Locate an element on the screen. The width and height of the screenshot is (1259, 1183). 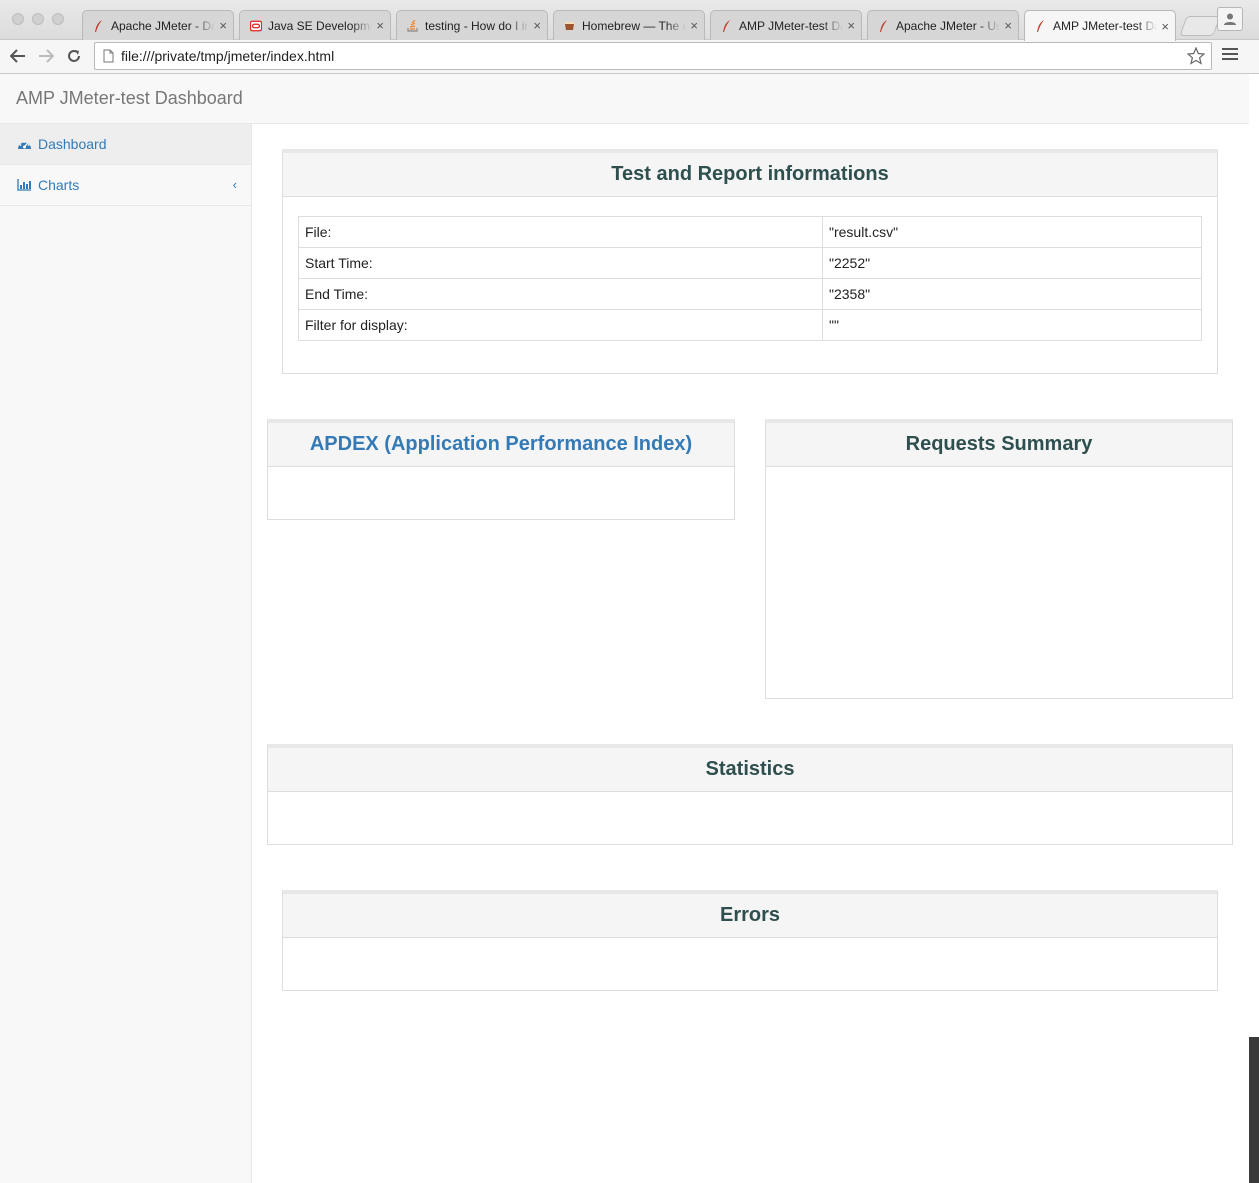
table-row: Filter for display: "" is located at coordinates (750, 325).